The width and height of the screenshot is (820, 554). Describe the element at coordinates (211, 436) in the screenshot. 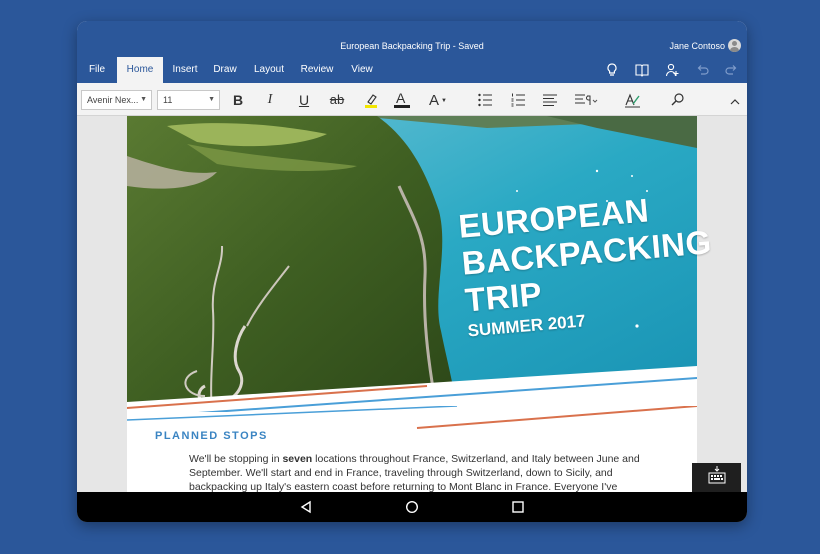

I see `section-heading: PLANNED STOPS` at that location.